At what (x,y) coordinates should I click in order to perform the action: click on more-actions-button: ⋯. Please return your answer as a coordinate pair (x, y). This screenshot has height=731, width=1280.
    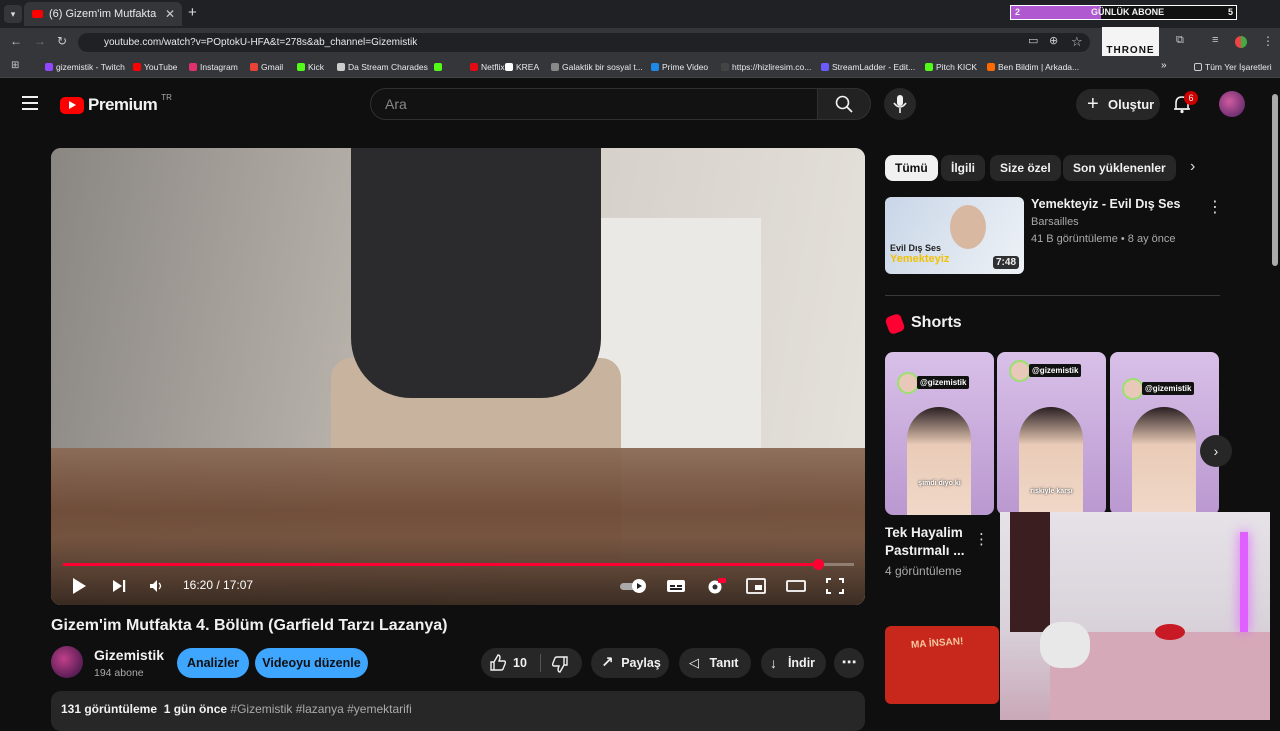
    Looking at the image, I should click on (849, 663).